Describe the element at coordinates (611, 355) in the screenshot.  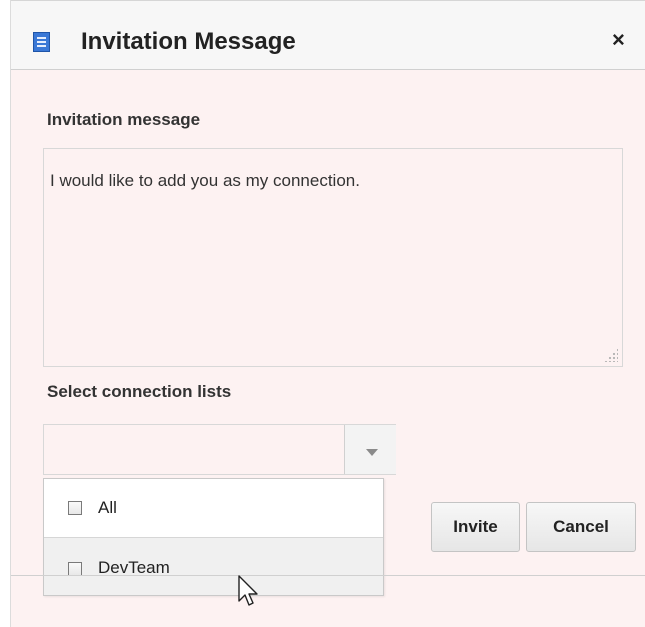
I see `resize-grip-icon` at that location.